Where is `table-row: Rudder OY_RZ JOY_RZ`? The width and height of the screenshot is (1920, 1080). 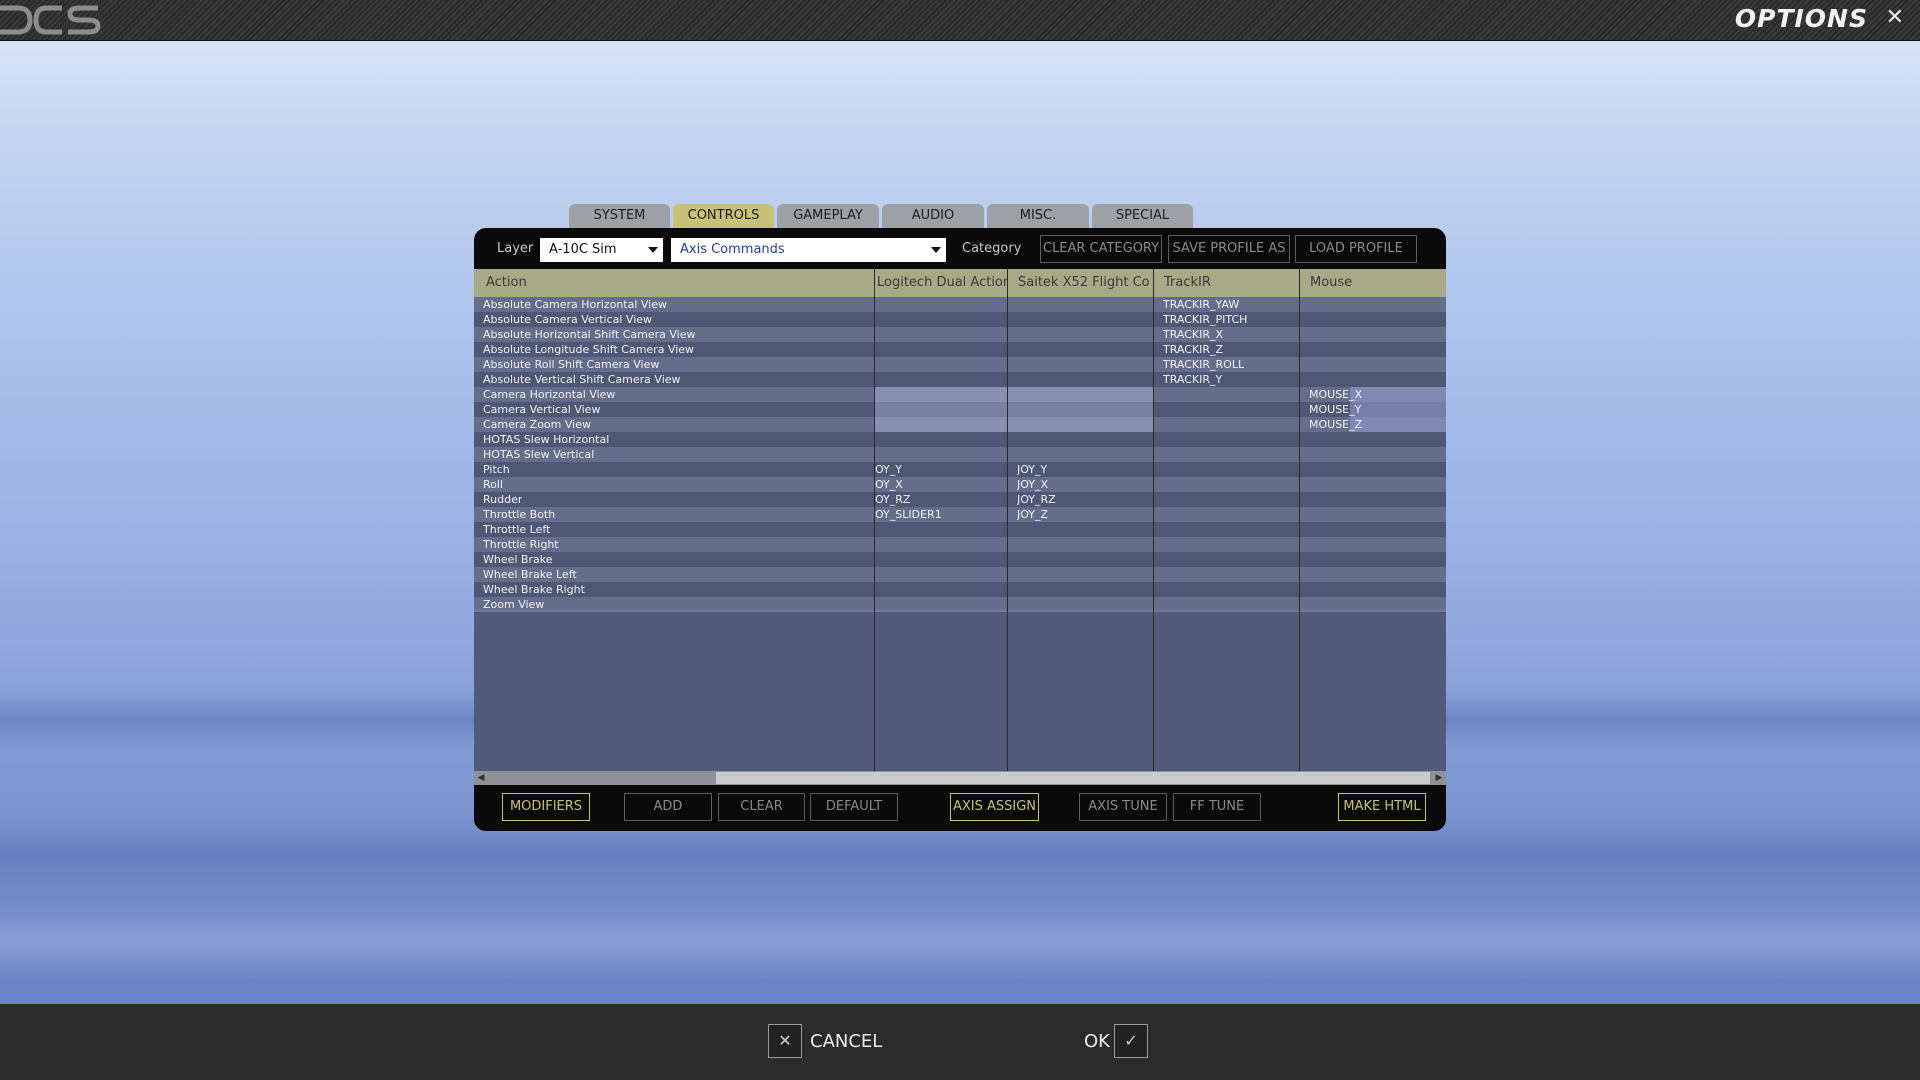
table-row: Rudder OY_RZ JOY_RZ is located at coordinates (960, 499).